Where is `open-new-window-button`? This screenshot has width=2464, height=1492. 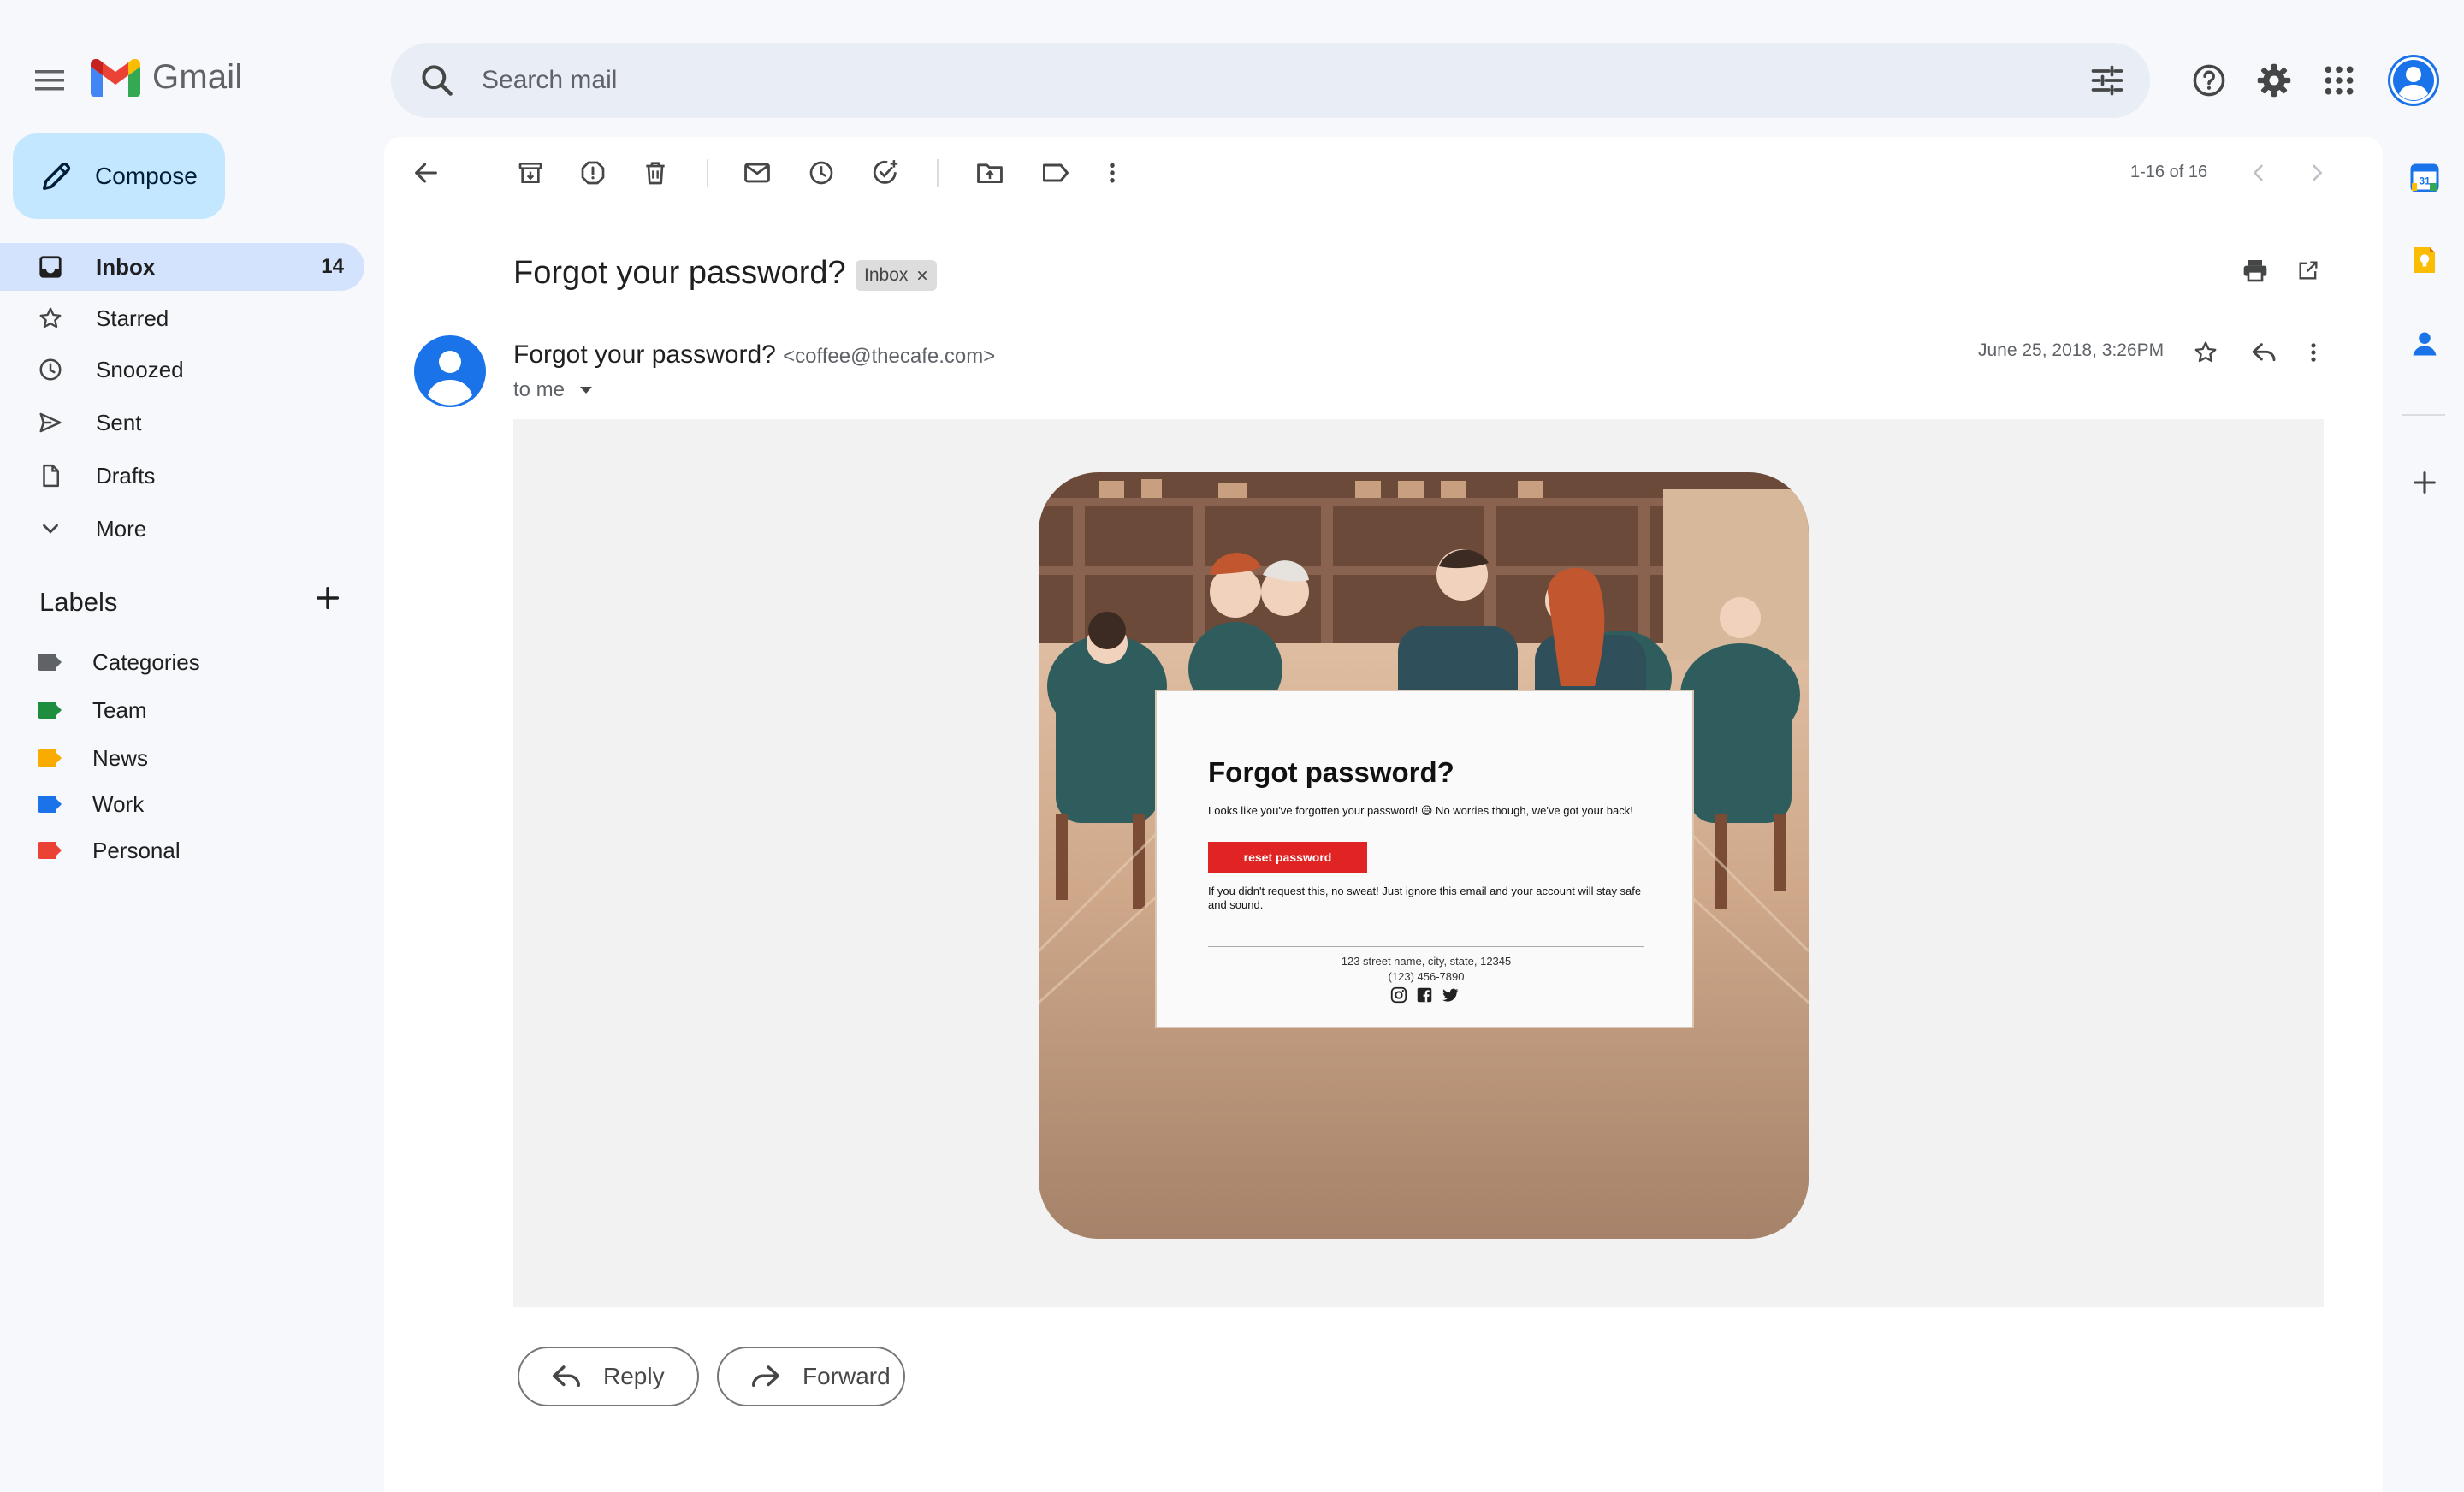
open-new-window-button is located at coordinates (2308, 270).